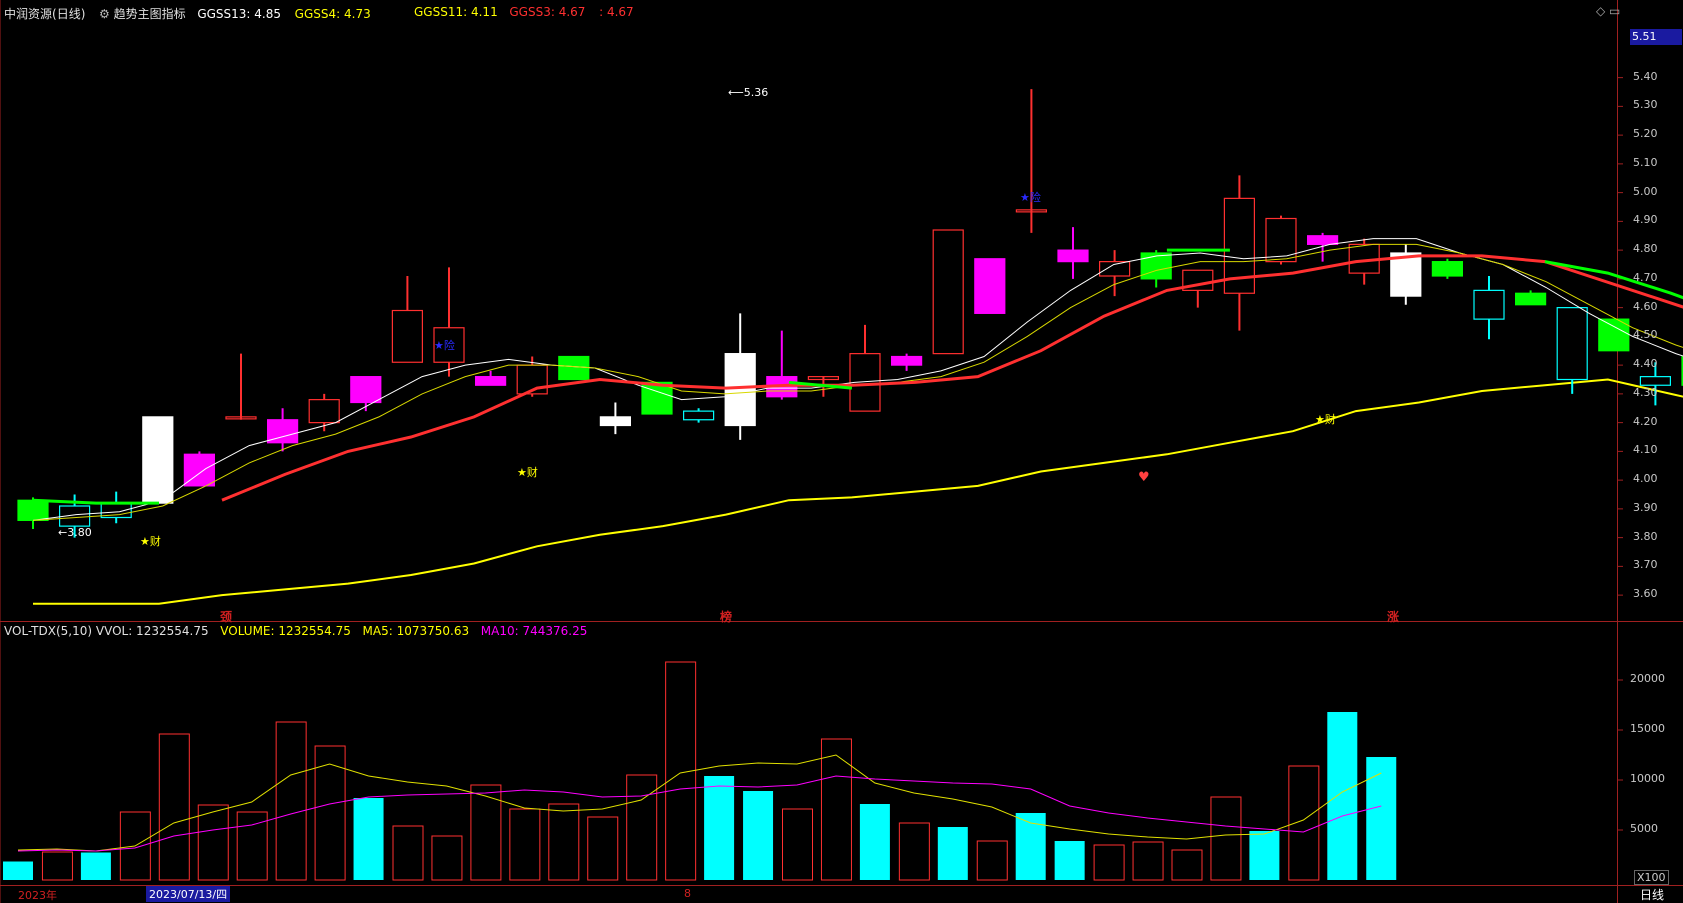 The width and height of the screenshot is (1683, 903). I want to click on price-tick-label: 4.20, so click(1645, 421).